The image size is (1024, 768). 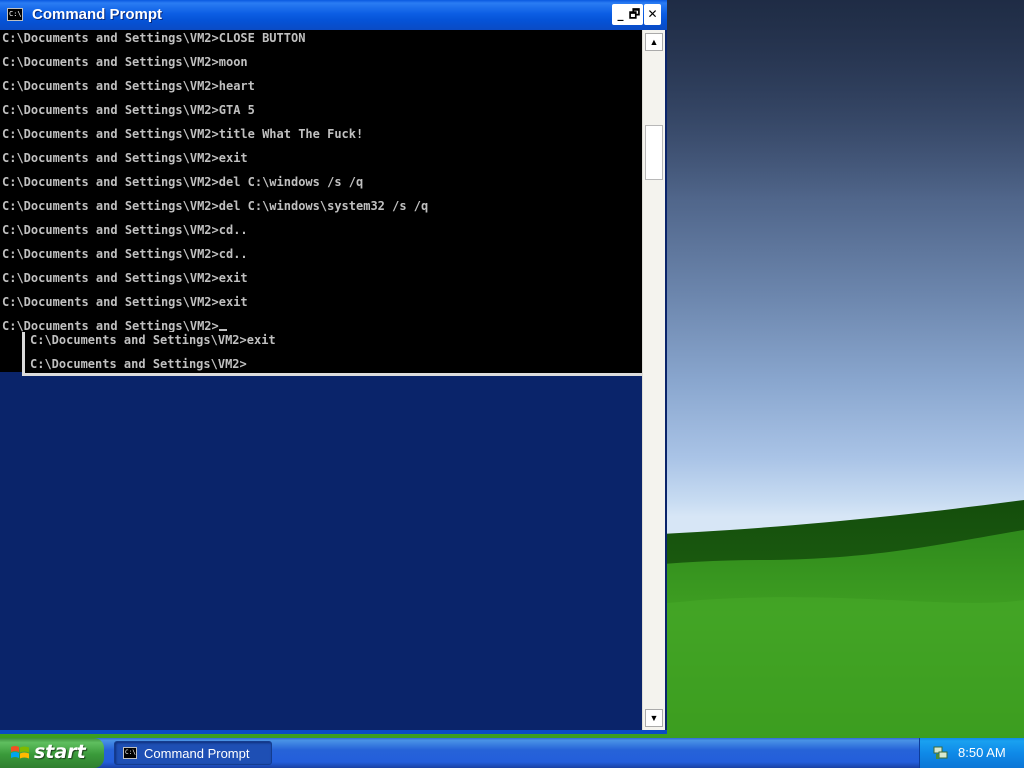 I want to click on taskbar-item-command-prompt: C:\ Command Prompt, so click(x=193, y=753).